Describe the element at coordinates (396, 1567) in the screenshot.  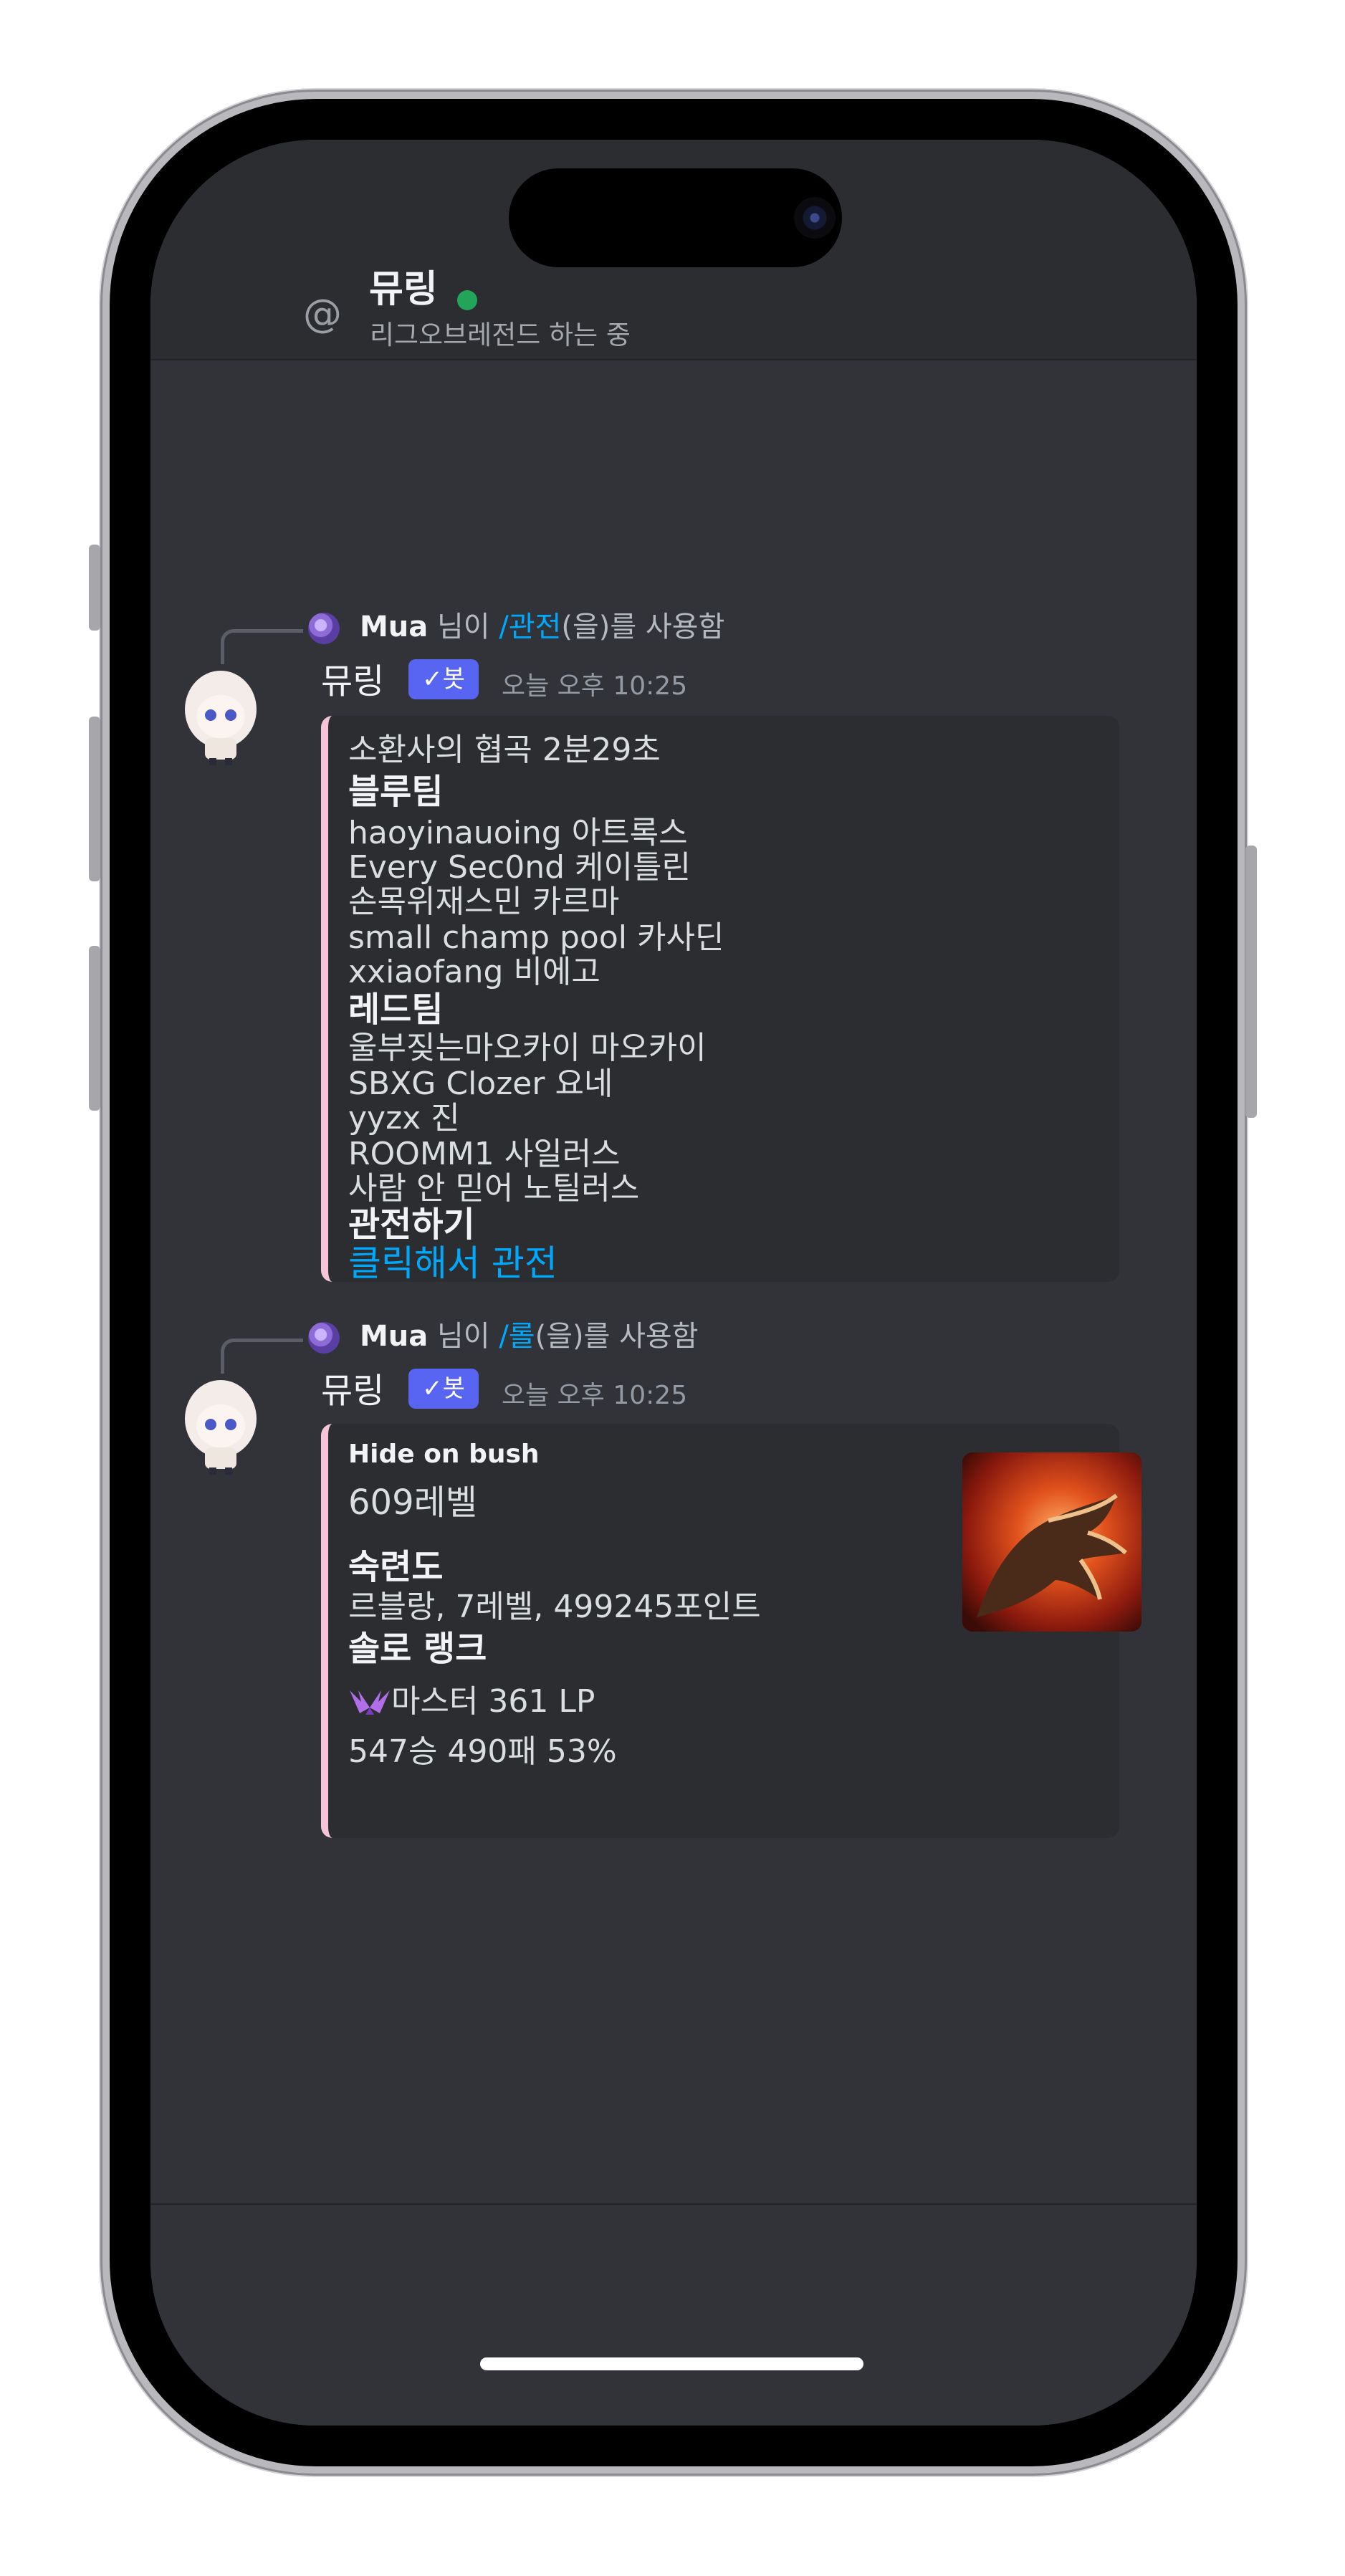
I see `embed-field-title: 숙련도` at that location.